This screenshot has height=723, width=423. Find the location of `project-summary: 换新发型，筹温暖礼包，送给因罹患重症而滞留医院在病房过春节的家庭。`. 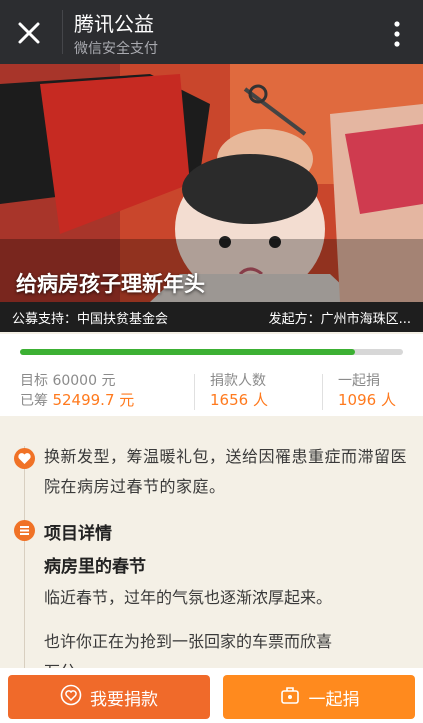

project-summary: 换新发型，筹温暖礼包，送给因罹患重症而滞留医院在病房过春节的家庭。 is located at coordinates (226, 471).